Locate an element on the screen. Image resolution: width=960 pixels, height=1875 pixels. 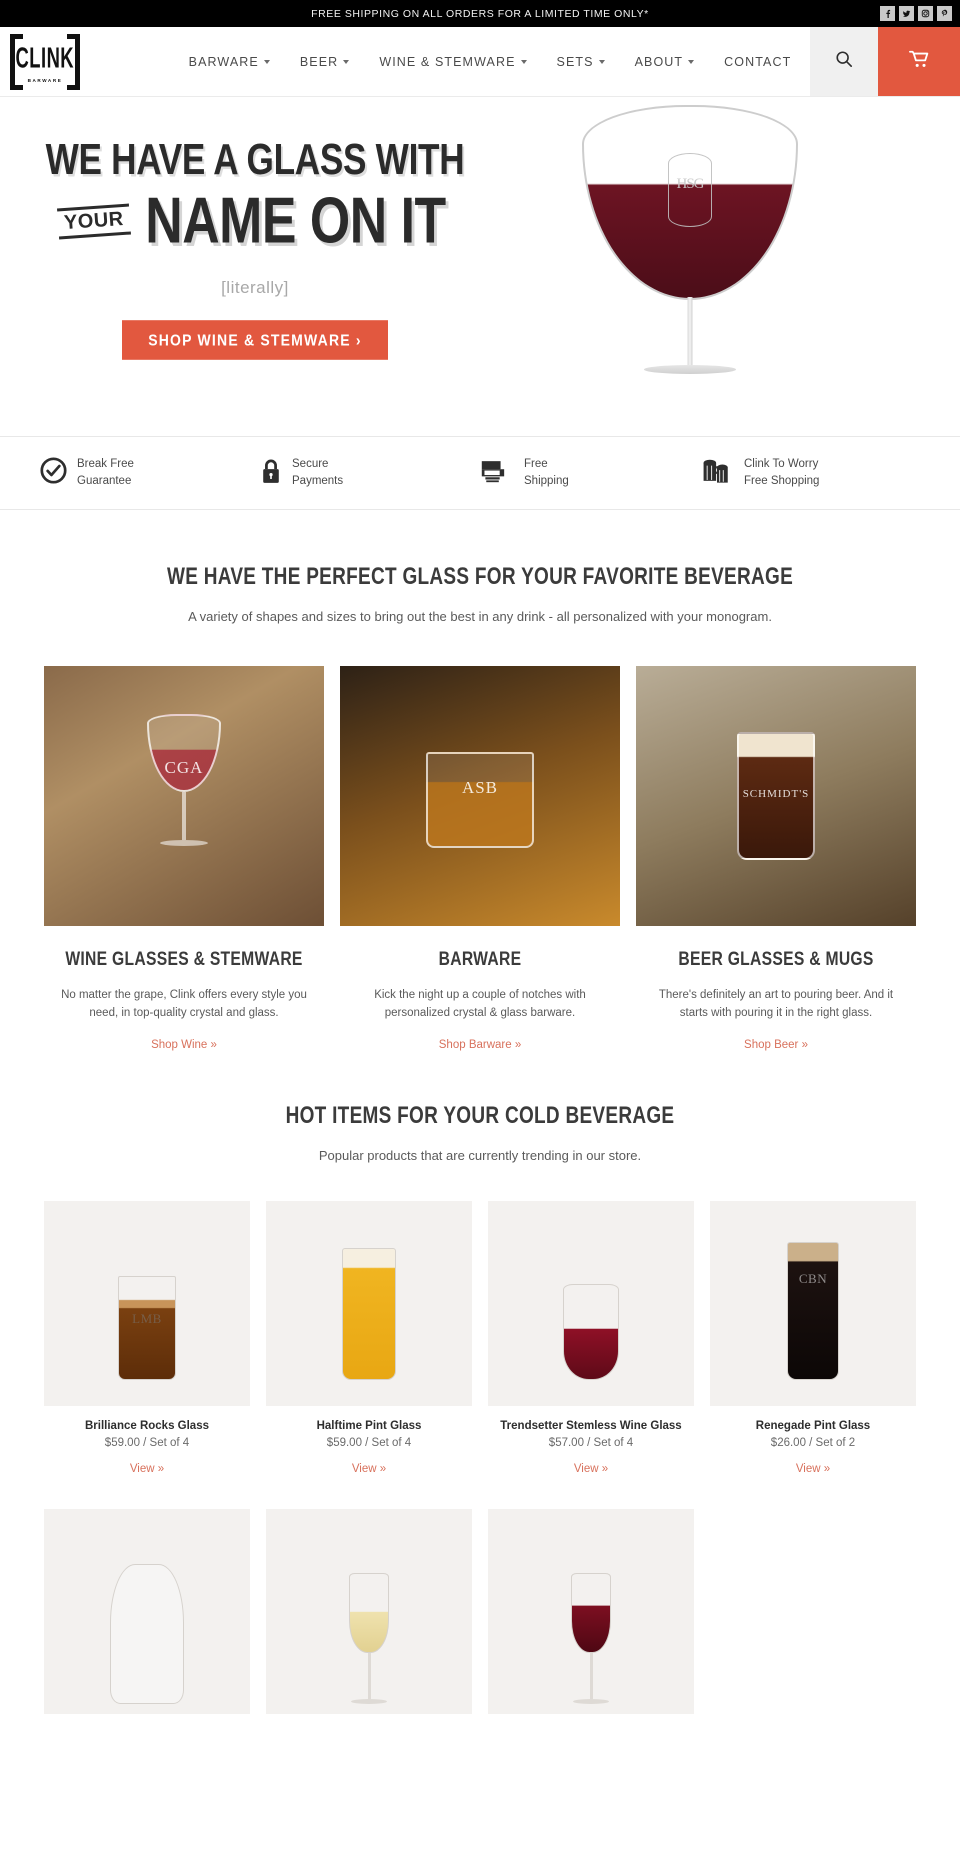
trust-line1: Clink To Worry is located at coordinates (781, 464).